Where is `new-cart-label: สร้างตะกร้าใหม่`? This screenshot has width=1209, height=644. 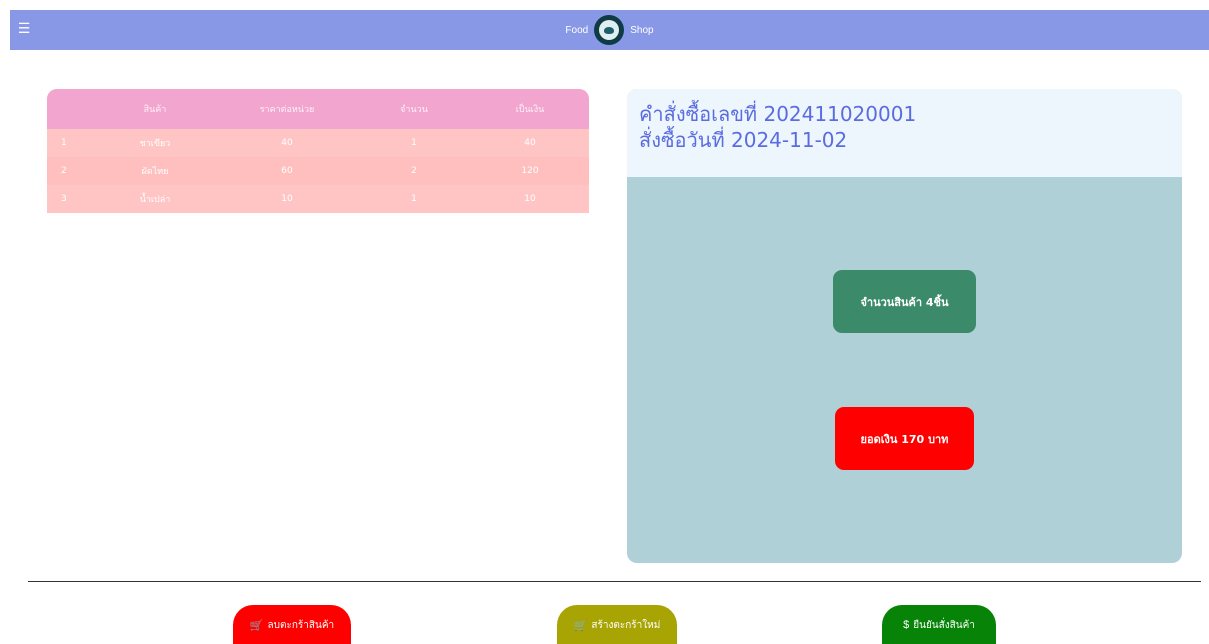 new-cart-label: สร้างตะกร้าใหม่ is located at coordinates (626, 625).